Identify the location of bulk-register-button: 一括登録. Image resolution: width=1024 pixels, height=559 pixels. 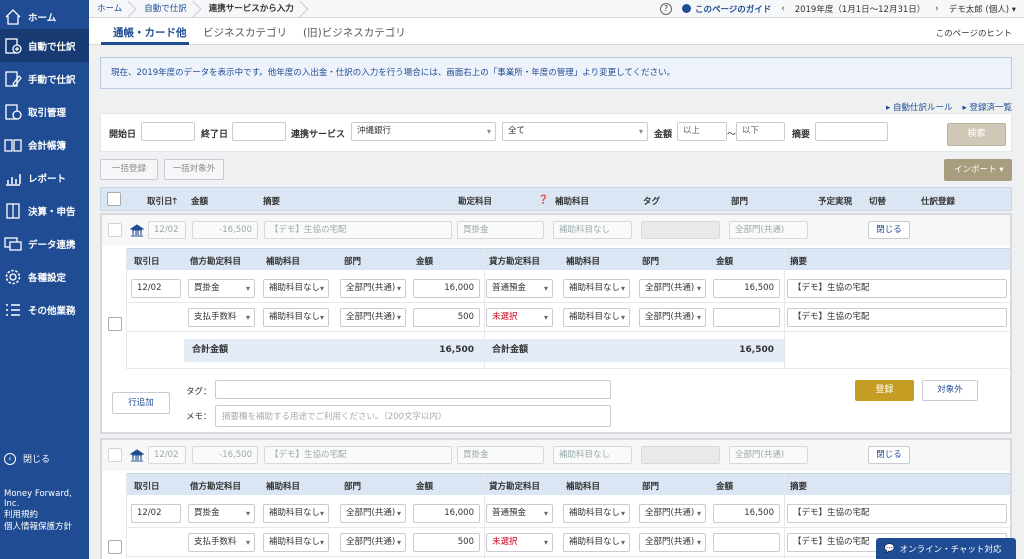
(129, 169).